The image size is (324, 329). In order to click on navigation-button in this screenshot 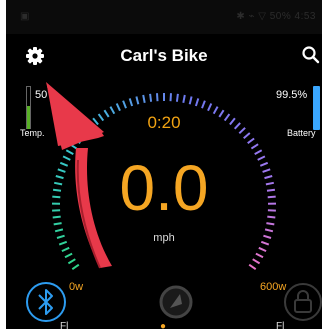, I will do `click(176, 302)`.